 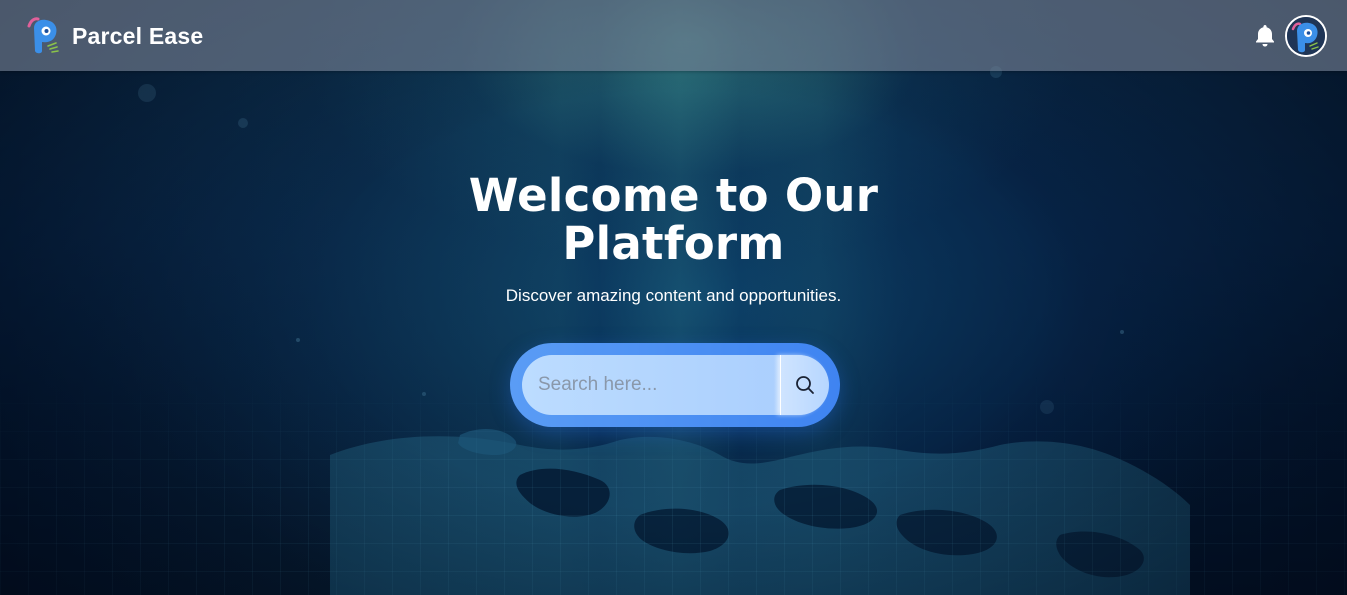 I want to click on hero-title: Welcome to Our Platform, so click(x=673, y=219).